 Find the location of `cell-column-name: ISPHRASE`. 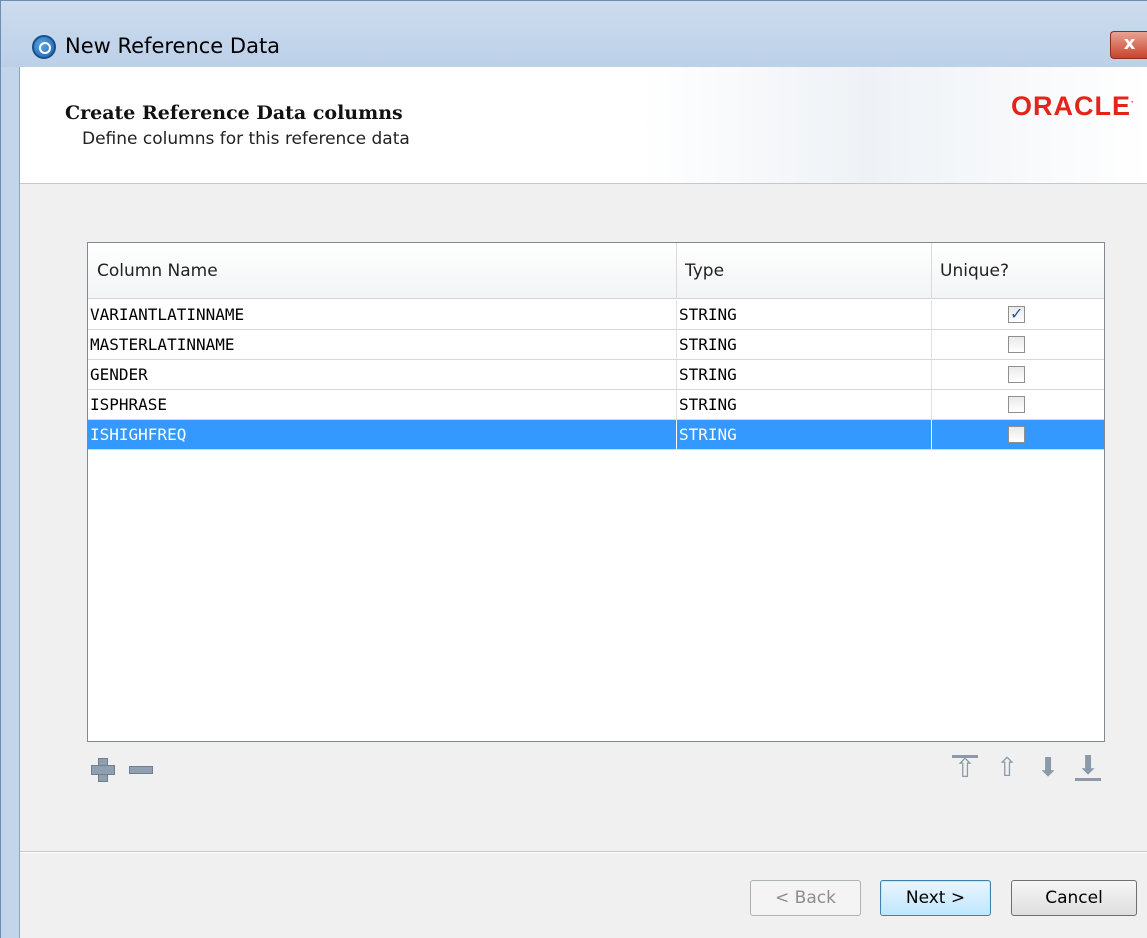

cell-column-name: ISPHRASE is located at coordinates (382, 405).